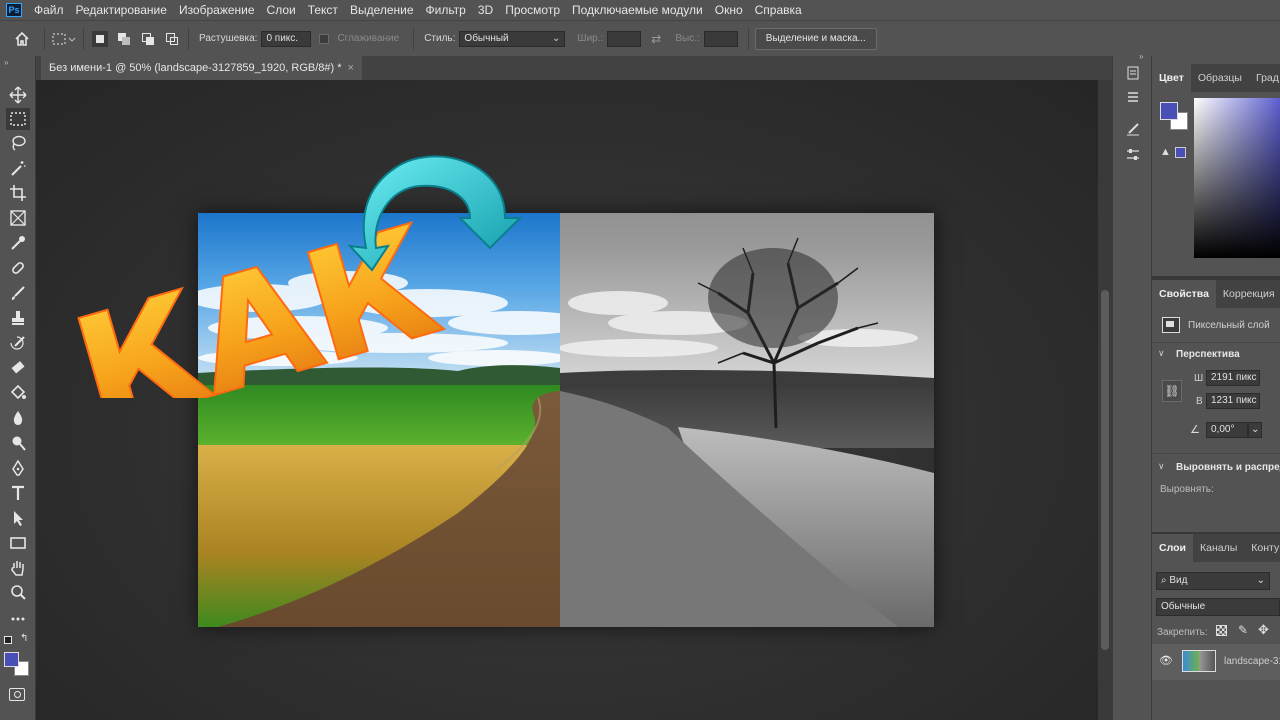  I want to click on tab-channels: Каналы, so click(1218, 548).